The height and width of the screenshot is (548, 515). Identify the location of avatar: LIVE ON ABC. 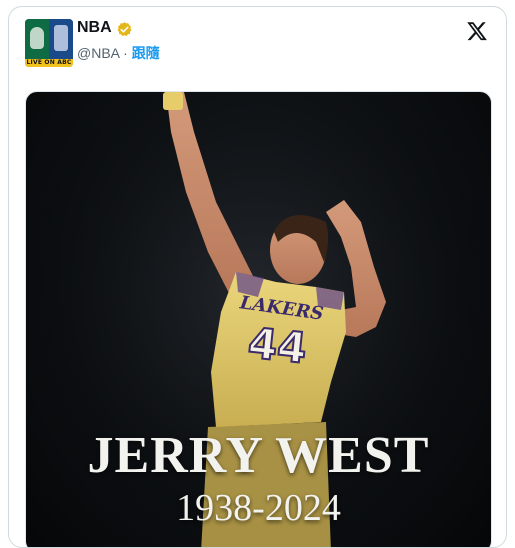
(49, 43).